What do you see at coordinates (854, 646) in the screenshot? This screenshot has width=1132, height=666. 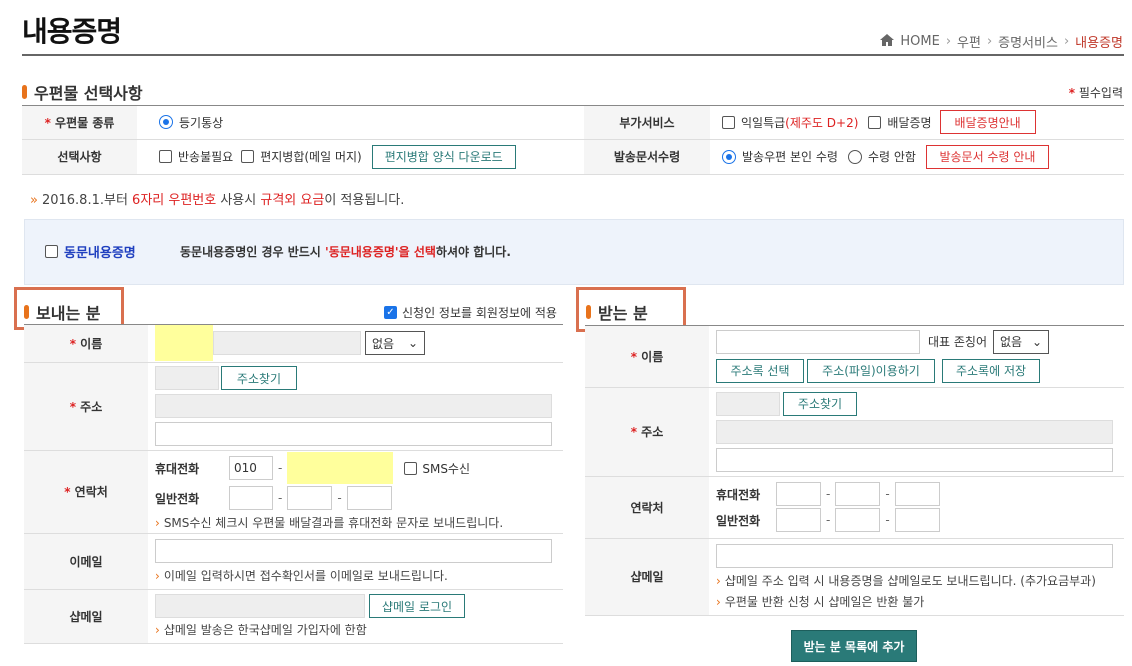 I see `add-receiver-button: 받는 분 목록에 추가` at bounding box center [854, 646].